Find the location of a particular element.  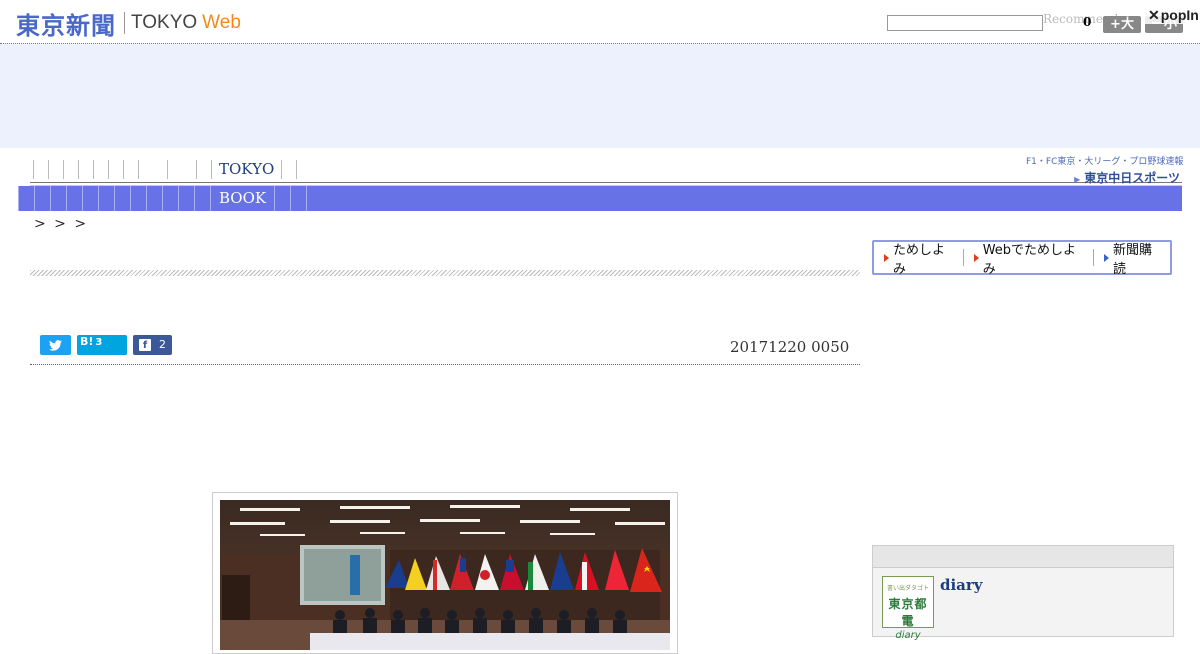

section-nav-bar: BOOK is located at coordinates (600, 198).